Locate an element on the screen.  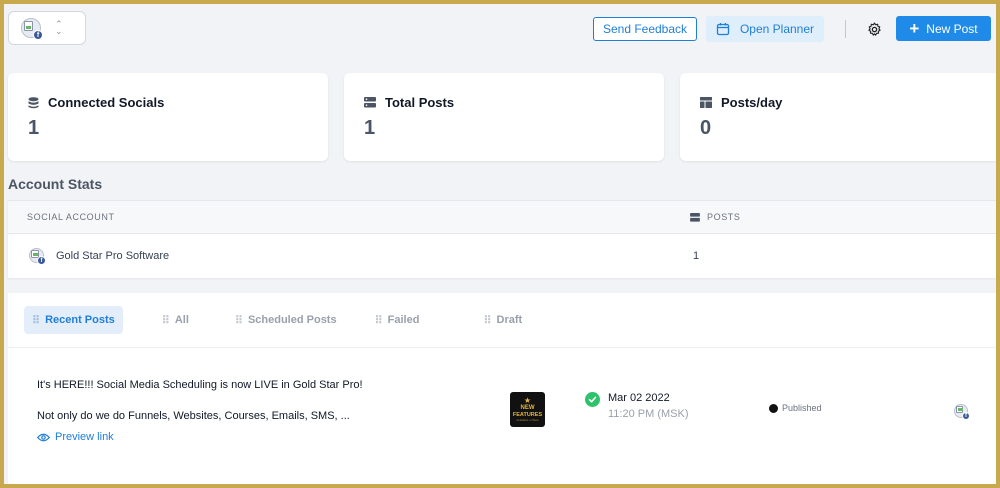
settings-button is located at coordinates (874, 29).